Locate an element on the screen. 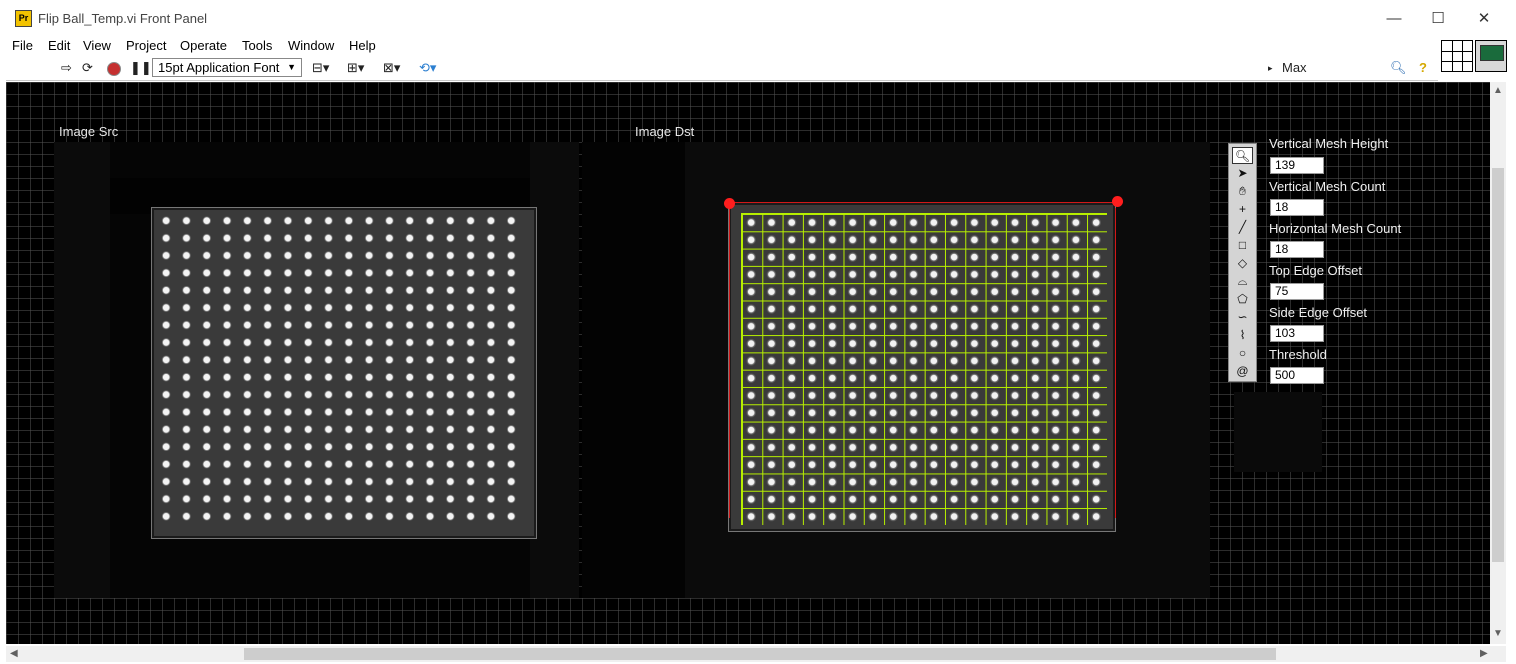 This screenshot has height=664, width=1516. roi-tools-palette: 🔍︎ ➤ ✋︎ + ╱ □ ◇ ⌓ ⬠ ∽ ⌇ ○ @ is located at coordinates (1242, 262).